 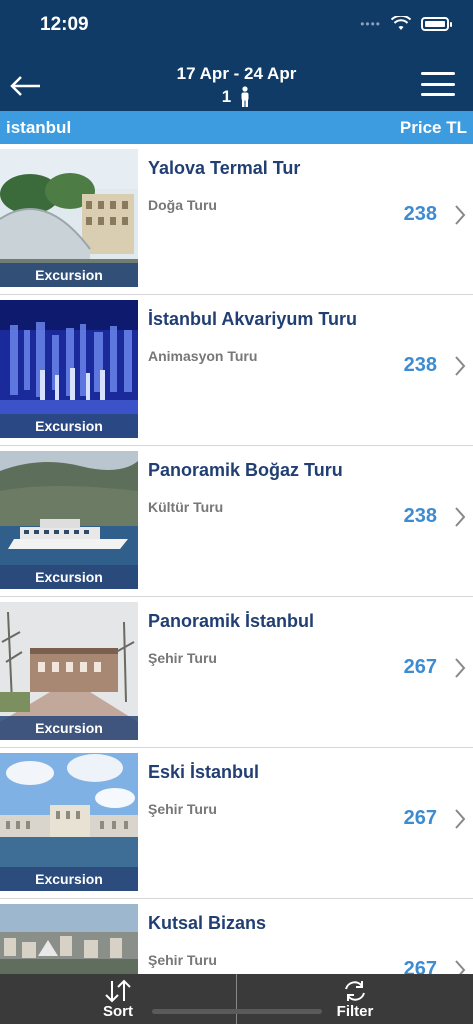 I want to click on tour-title: Panoramik Boğaz Turu, so click(x=245, y=470).